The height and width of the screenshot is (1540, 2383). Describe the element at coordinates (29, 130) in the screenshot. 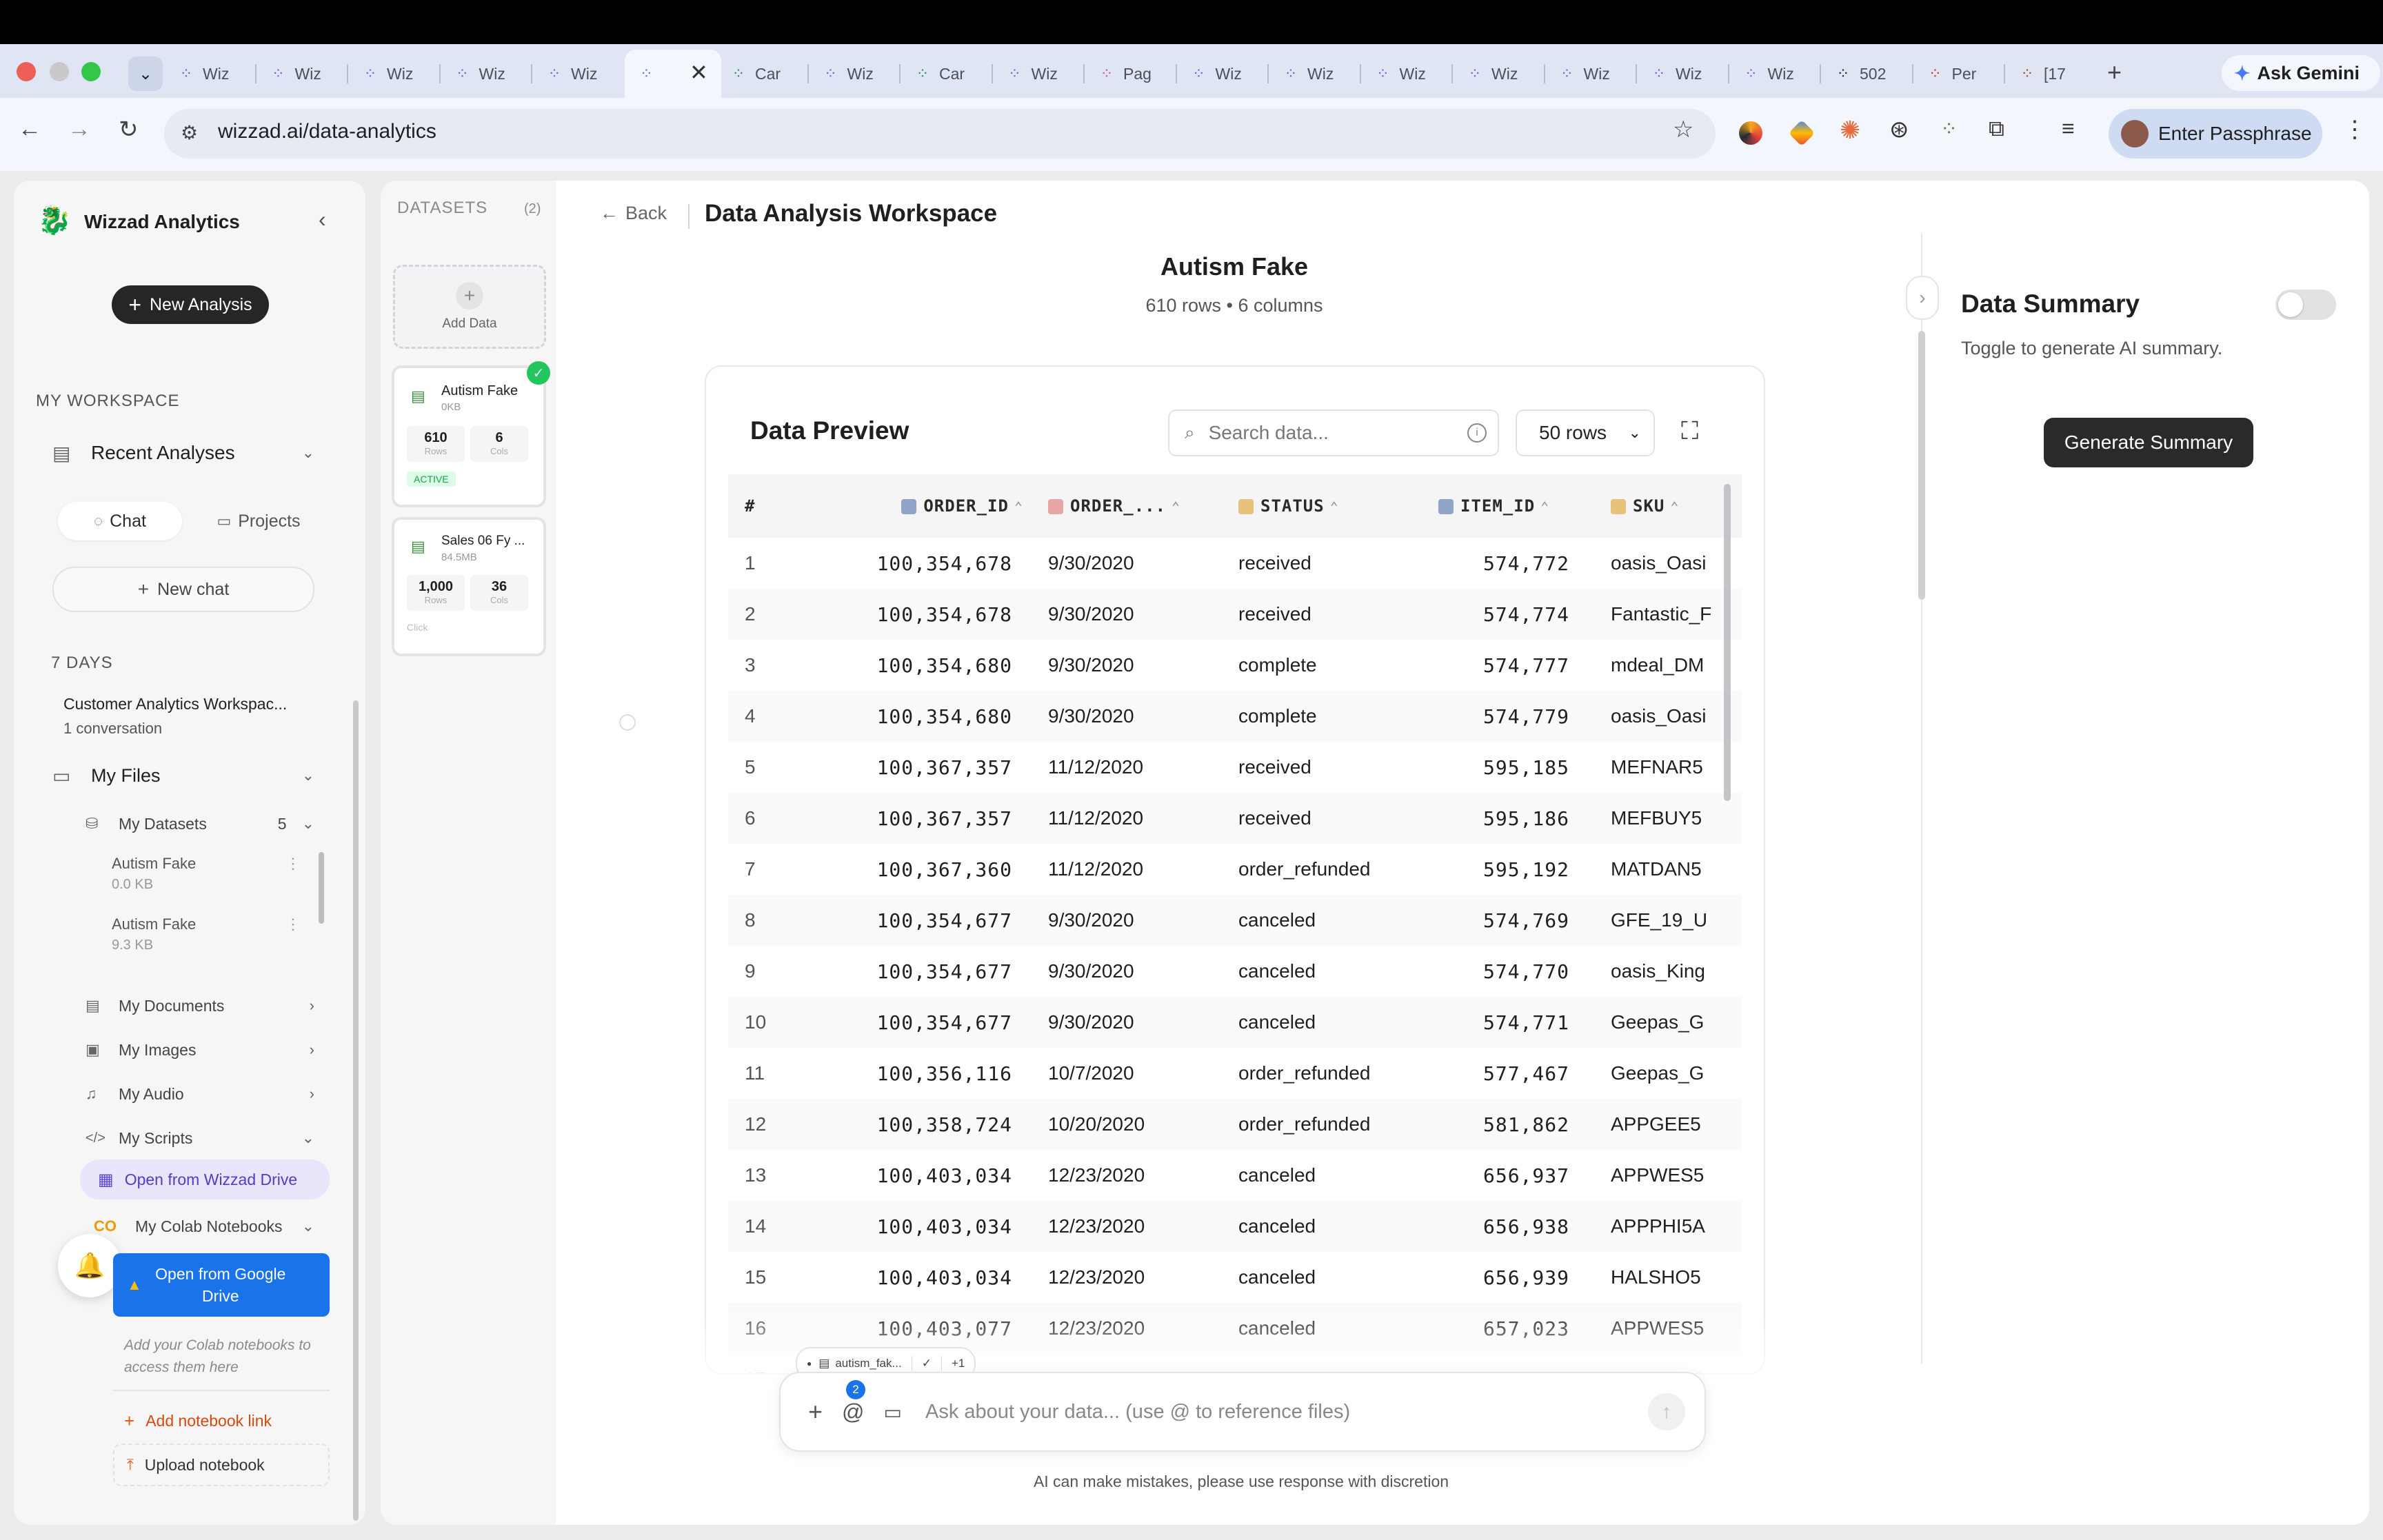

I see `back-arrow-icon: ←` at that location.